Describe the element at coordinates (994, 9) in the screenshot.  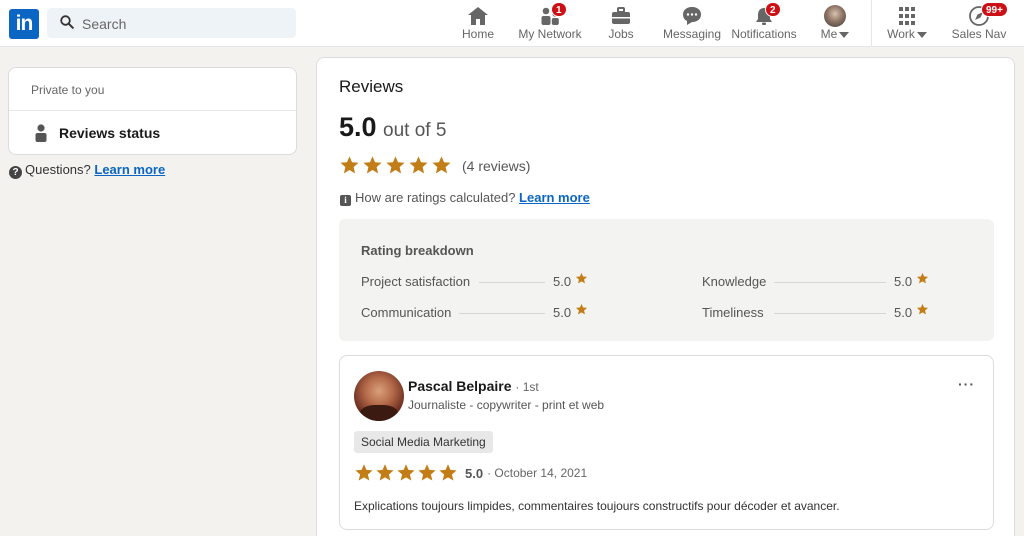
I see `sales-nav-badge: 99+` at that location.